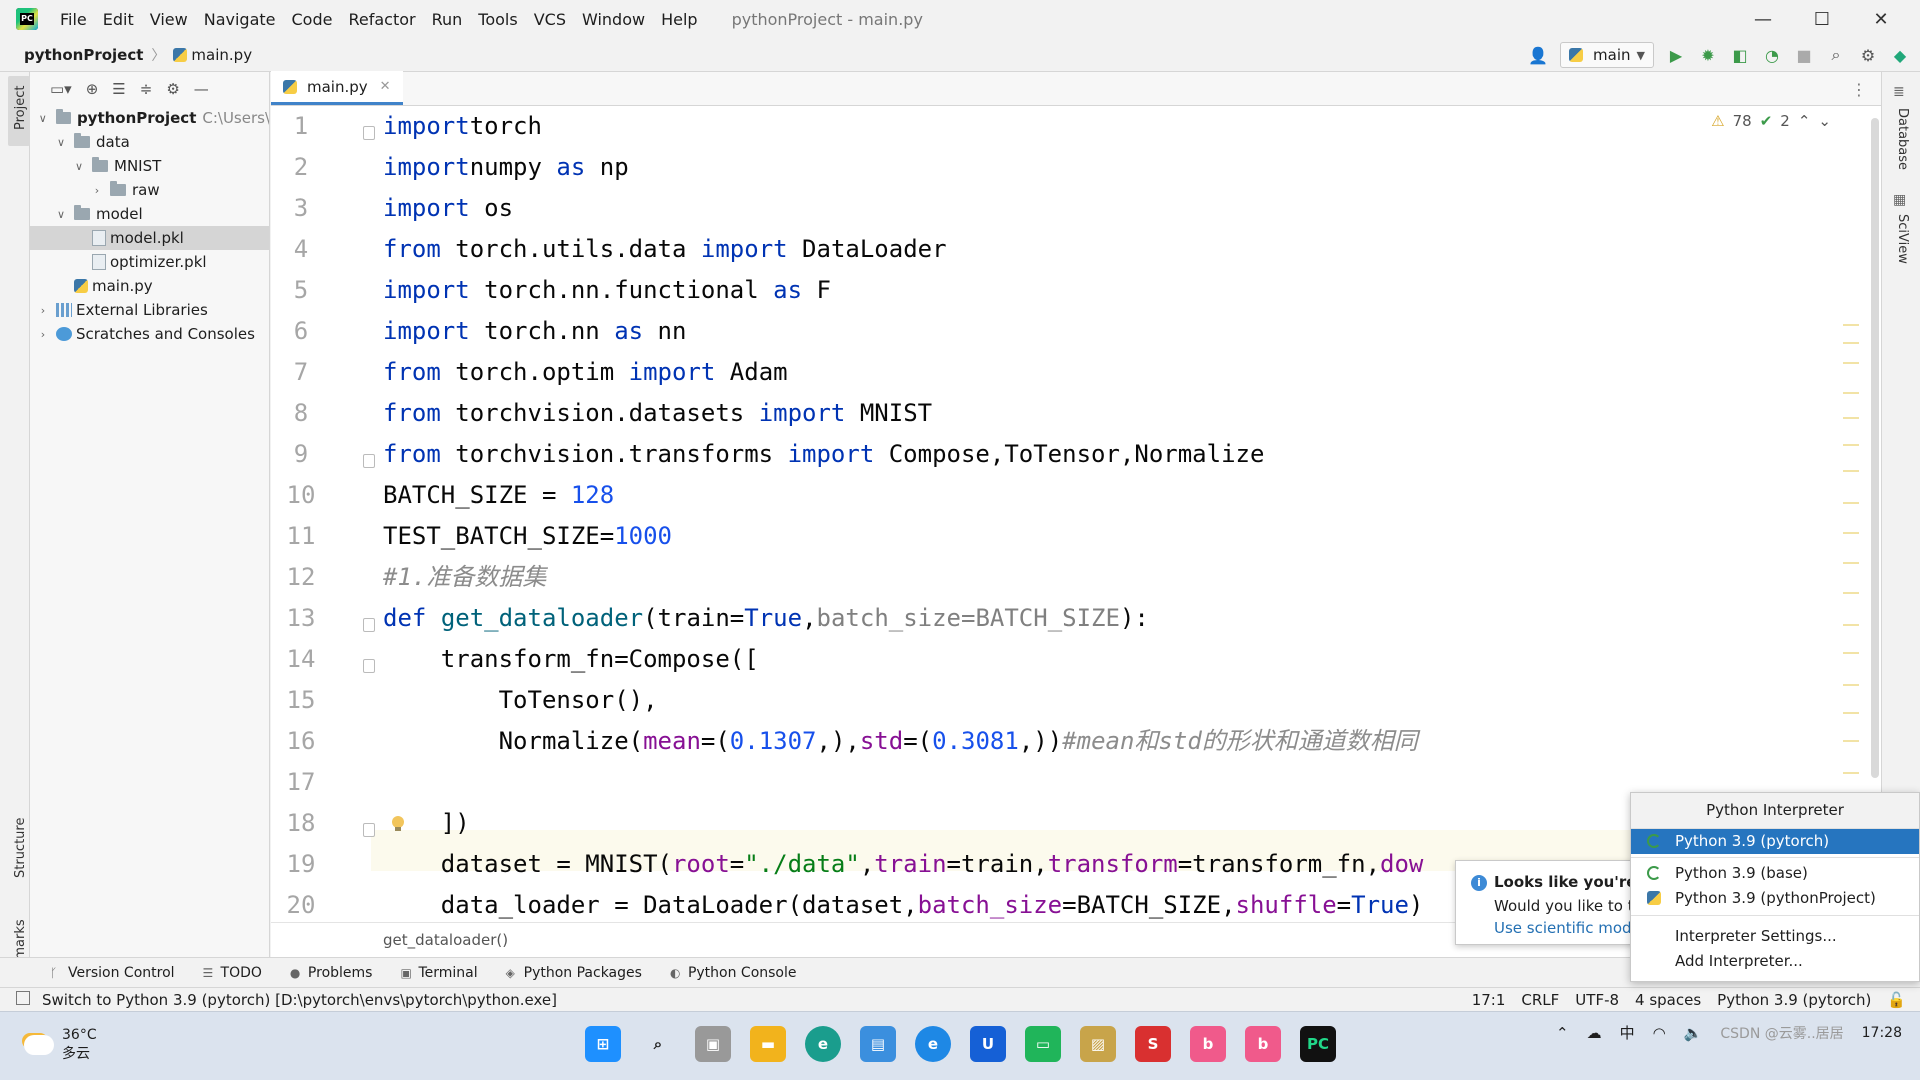 Image resolution: width=1920 pixels, height=1080 pixels. What do you see at coordinates (1896, 1000) in the screenshot?
I see `lock-icon: 🔓` at bounding box center [1896, 1000].